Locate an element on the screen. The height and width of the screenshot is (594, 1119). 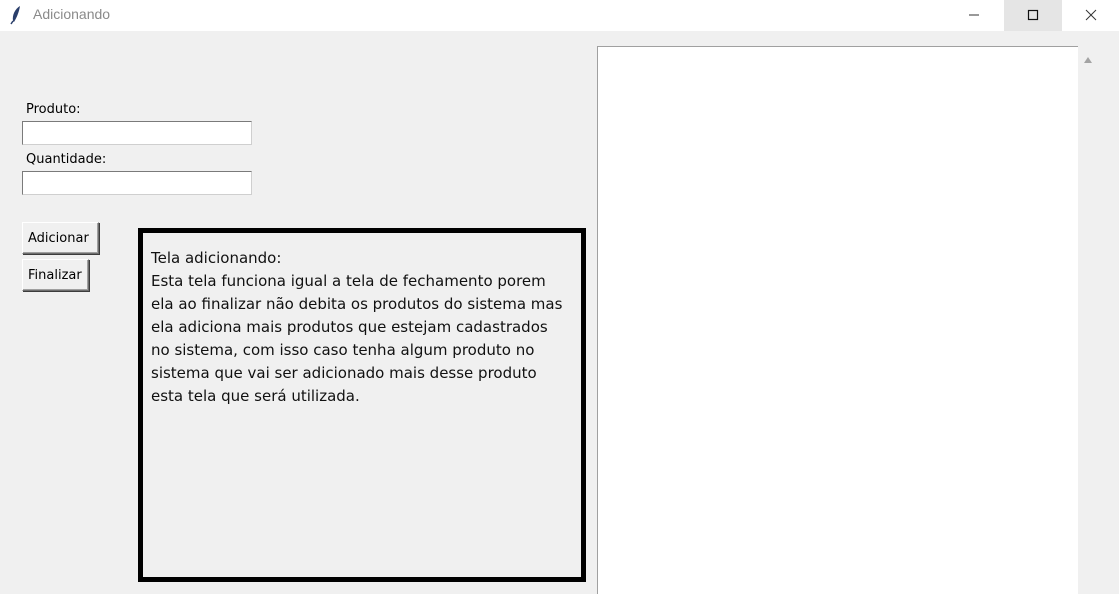
minimize-button is located at coordinates (974, 15).